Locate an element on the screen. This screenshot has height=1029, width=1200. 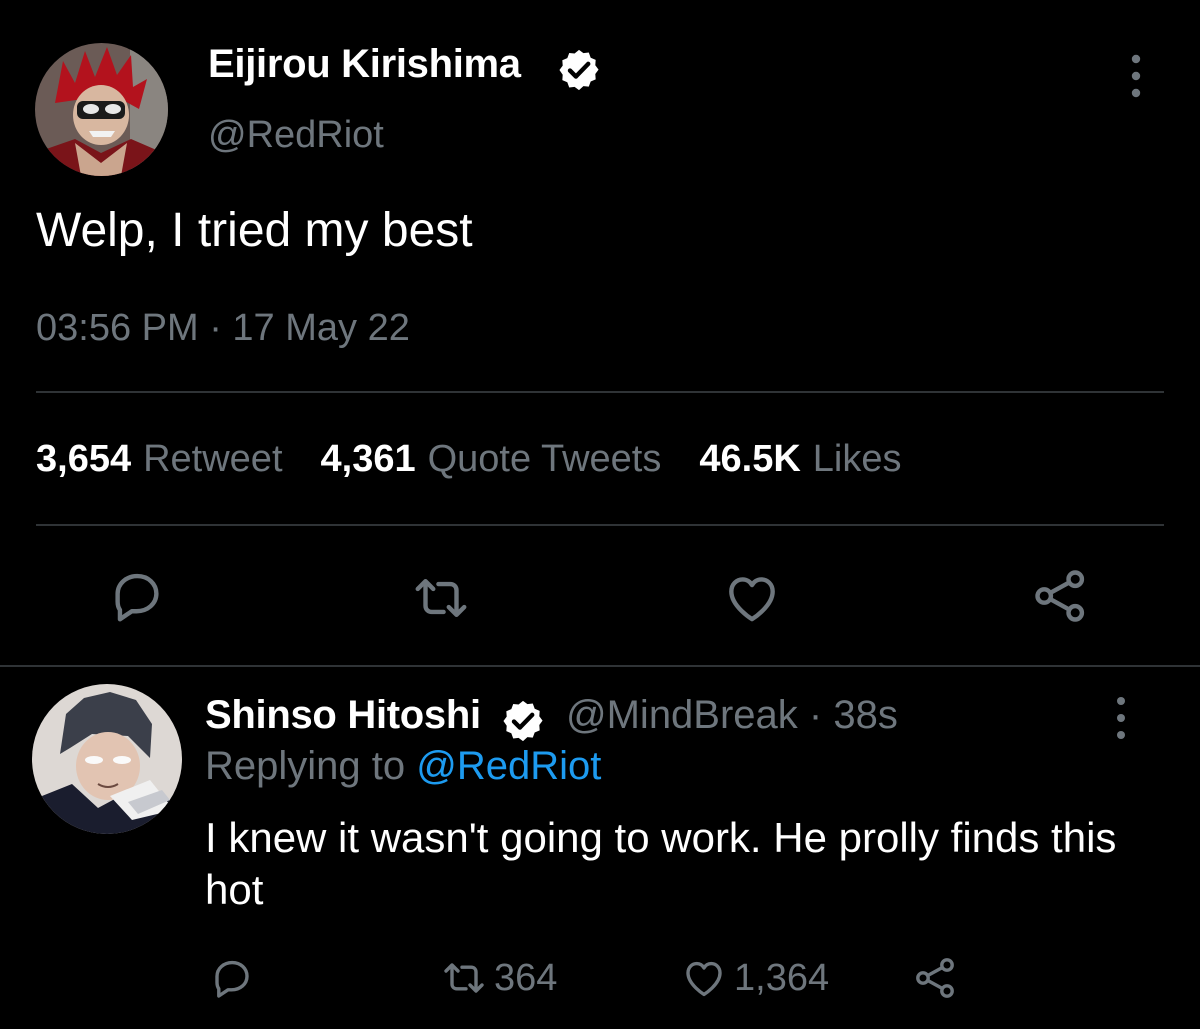
reply-share-button is located at coordinates (936, 978).